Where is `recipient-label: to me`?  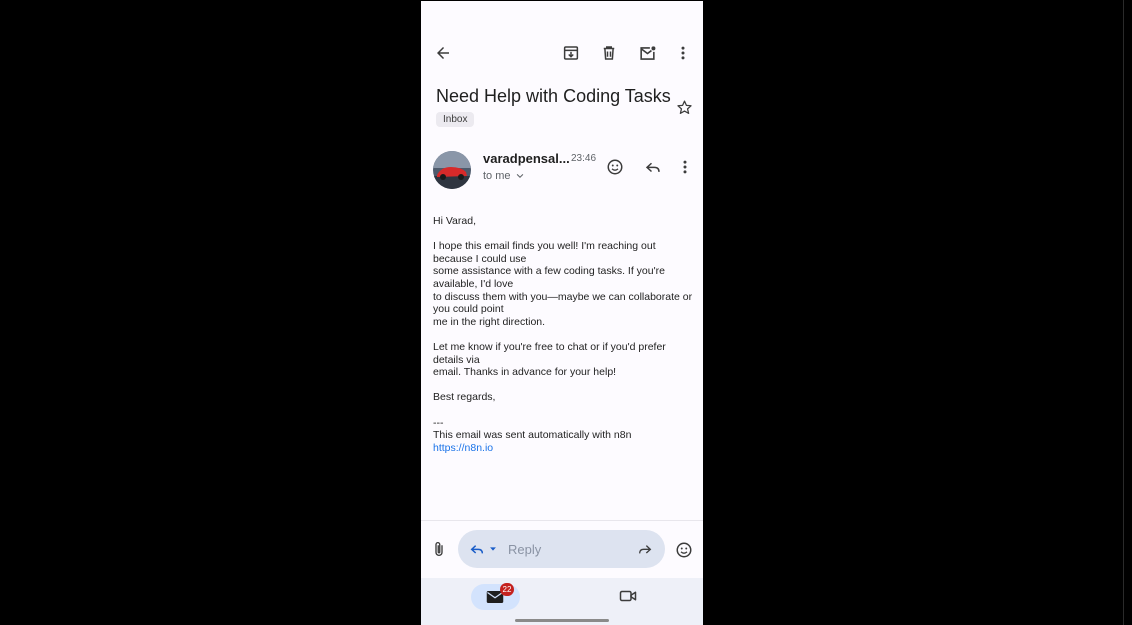
recipient-label: to me is located at coordinates (497, 176).